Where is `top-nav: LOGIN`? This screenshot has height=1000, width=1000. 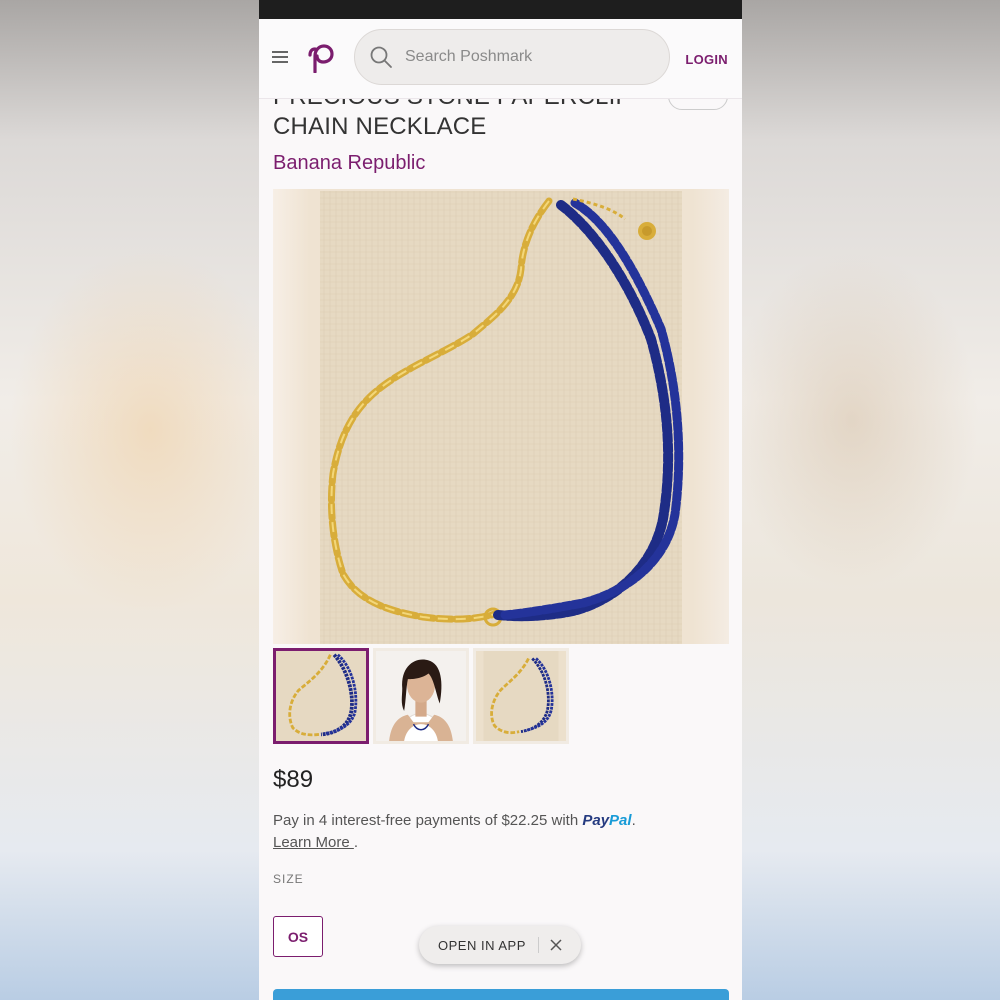 top-nav: LOGIN is located at coordinates (500, 59).